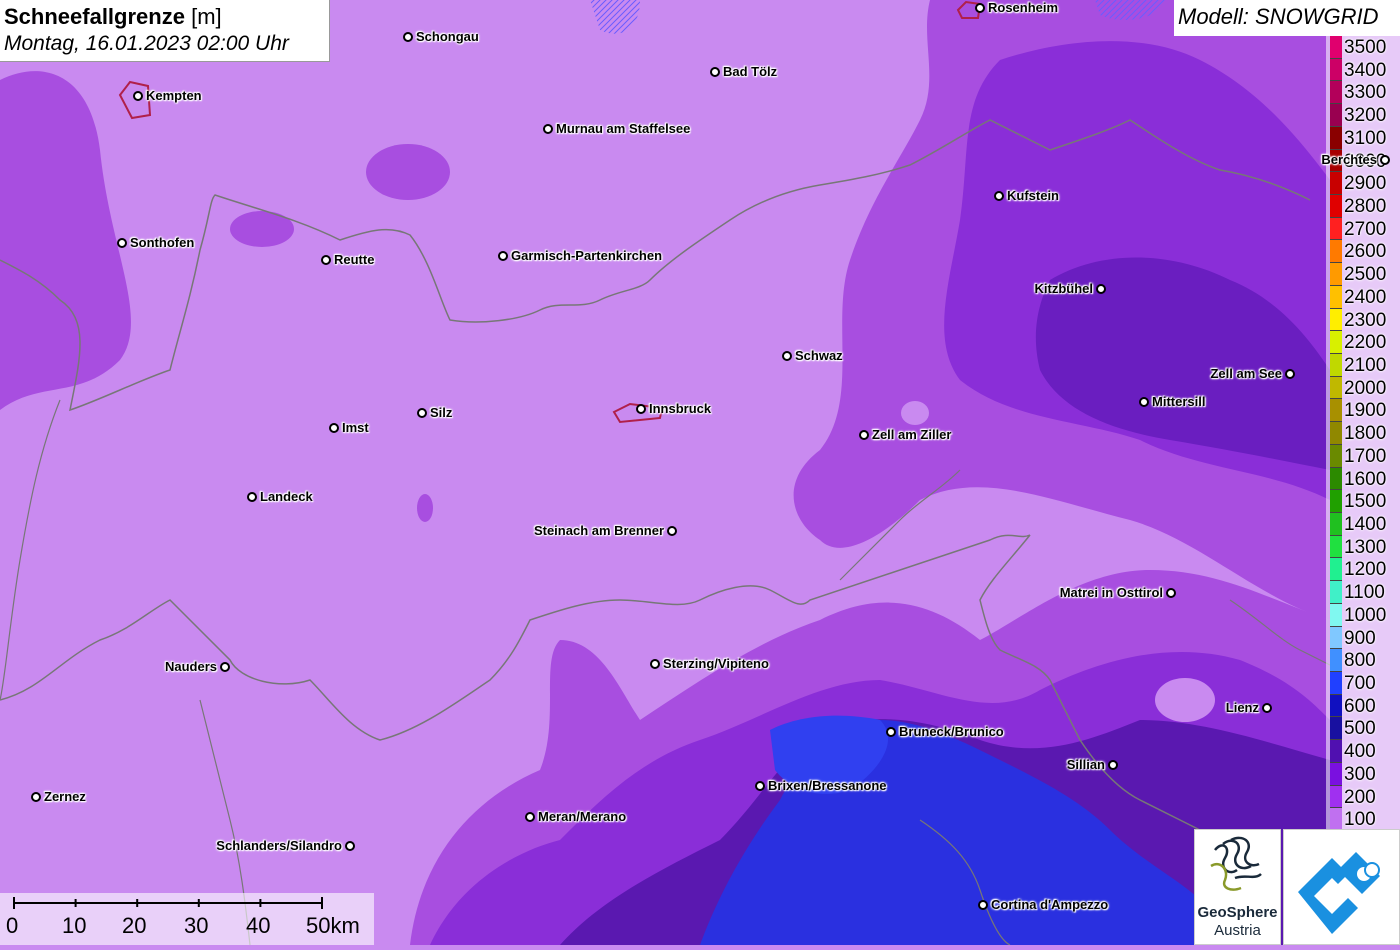 The image size is (1400, 950). Describe the element at coordinates (1365, 570) in the screenshot. I see `legend-label: 1200` at that location.